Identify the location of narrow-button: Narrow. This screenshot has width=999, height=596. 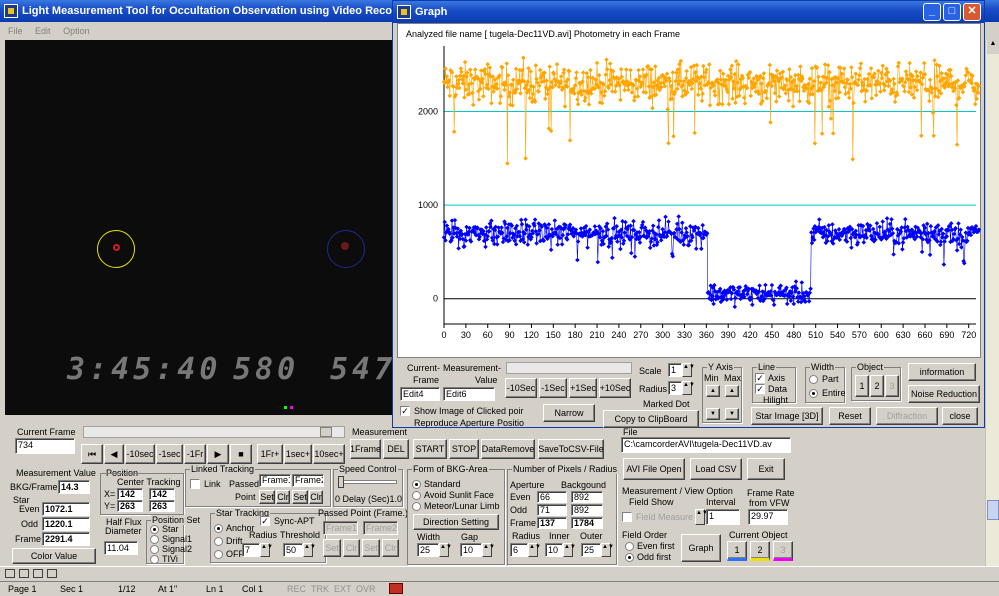
(569, 413).